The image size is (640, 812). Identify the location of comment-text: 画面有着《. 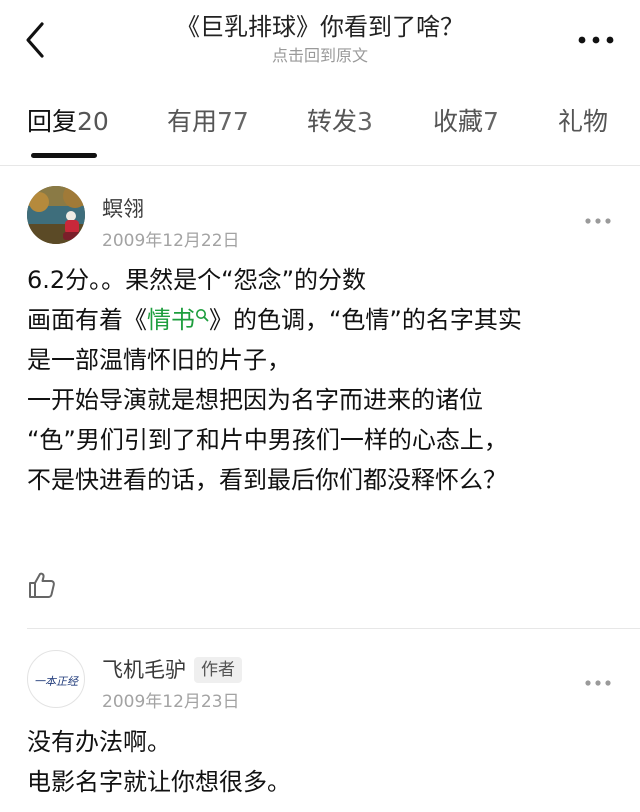
(87, 320).